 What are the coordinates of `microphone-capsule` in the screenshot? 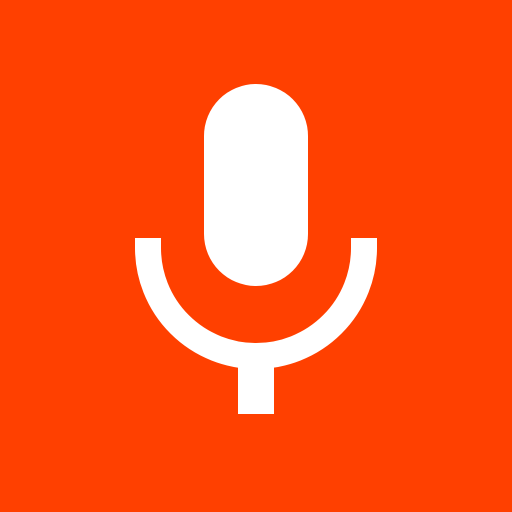 It's located at (256, 185).